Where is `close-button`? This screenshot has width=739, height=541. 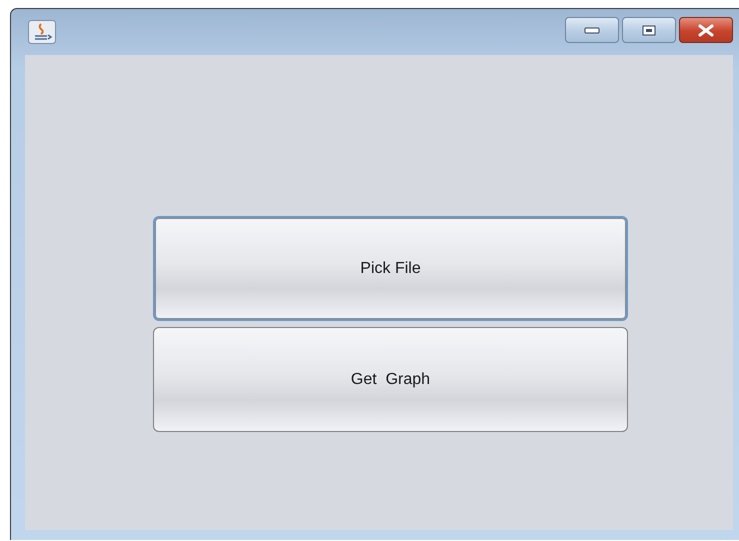
close-button is located at coordinates (706, 30).